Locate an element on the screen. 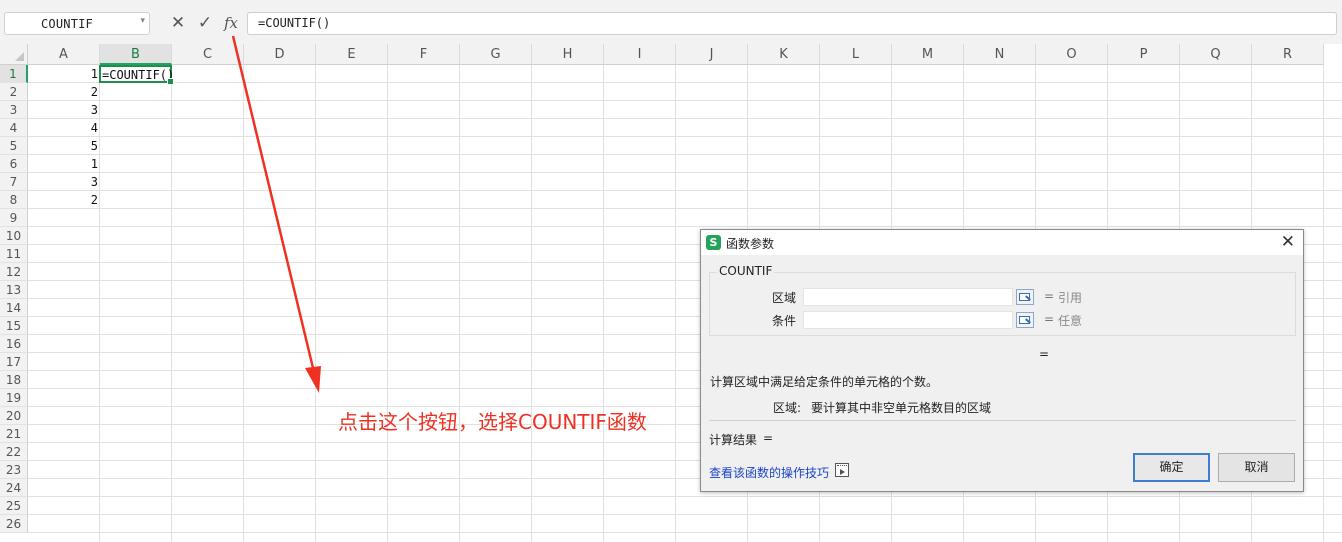  arg-type-range: 引用 is located at coordinates (1070, 298).